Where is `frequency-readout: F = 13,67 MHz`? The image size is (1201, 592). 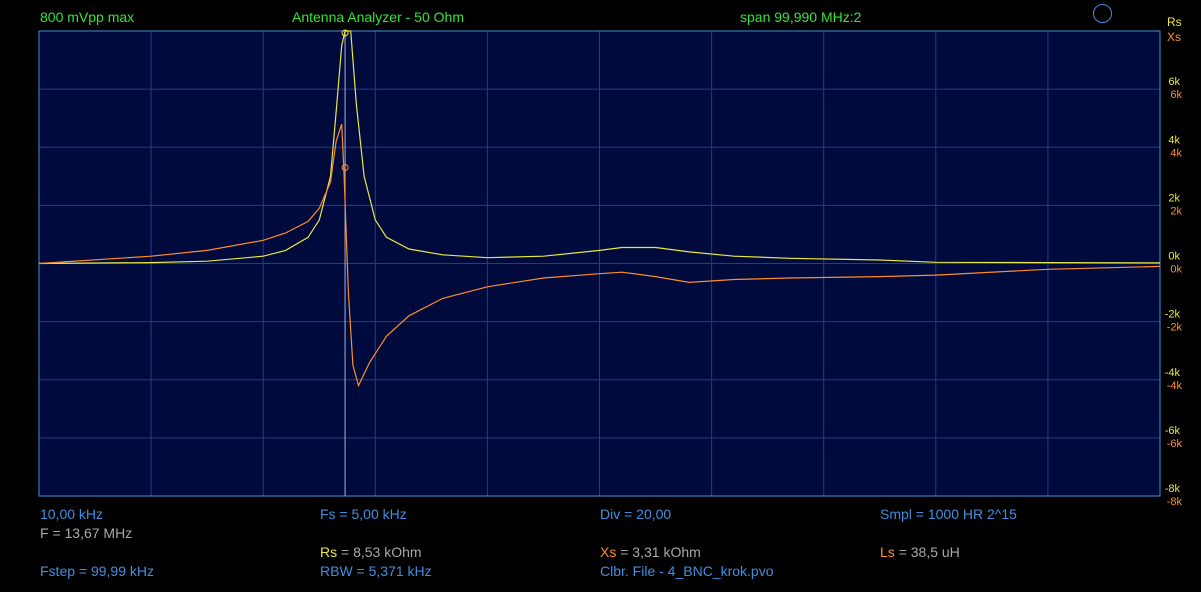
frequency-readout: F = 13,67 MHz is located at coordinates (86, 533).